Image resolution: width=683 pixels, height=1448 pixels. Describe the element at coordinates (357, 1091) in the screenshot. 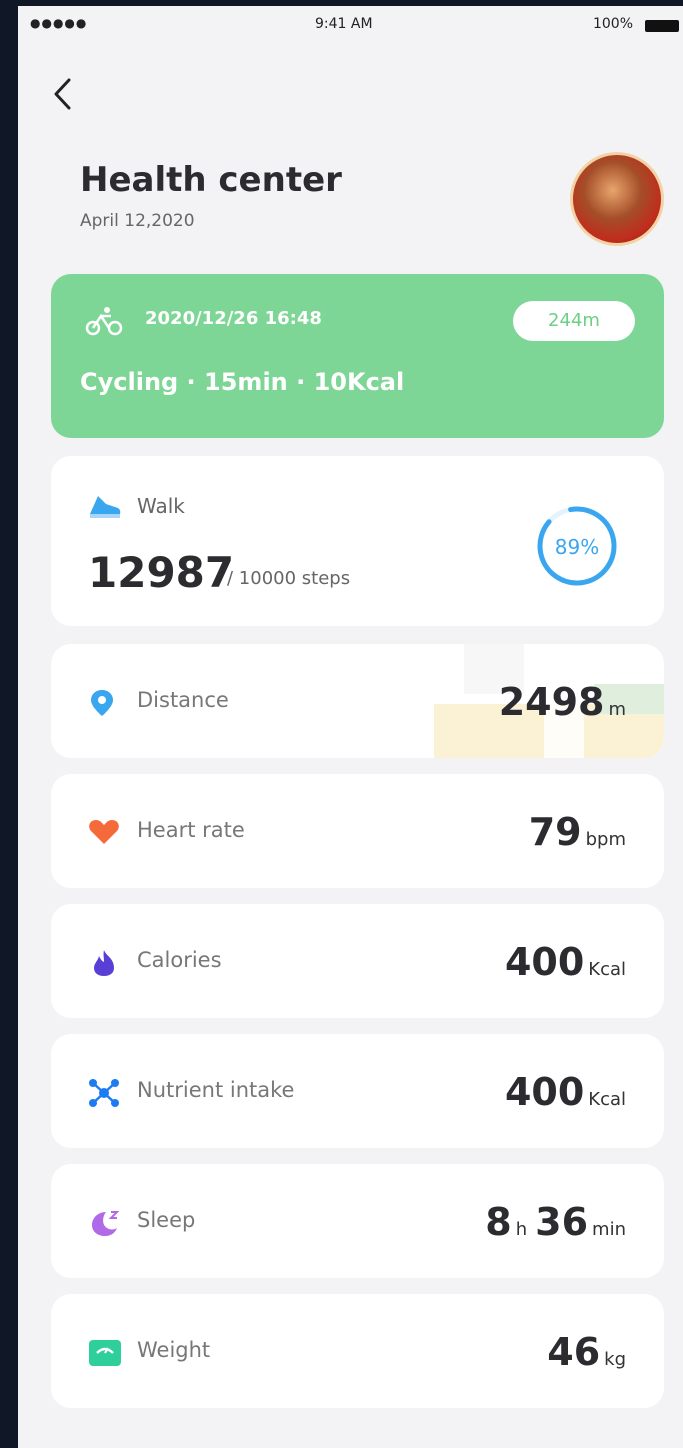

I see `nutrient-intake-card: Nutrient intake 400 Kcal` at that location.